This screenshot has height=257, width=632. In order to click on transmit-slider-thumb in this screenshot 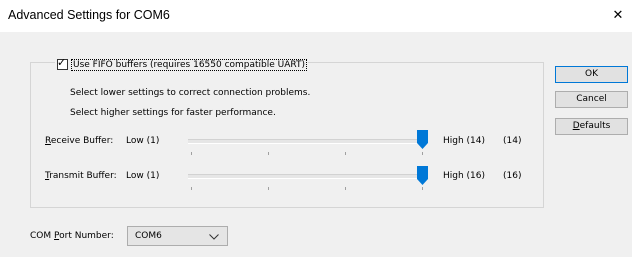, I will do `click(422, 175)`.